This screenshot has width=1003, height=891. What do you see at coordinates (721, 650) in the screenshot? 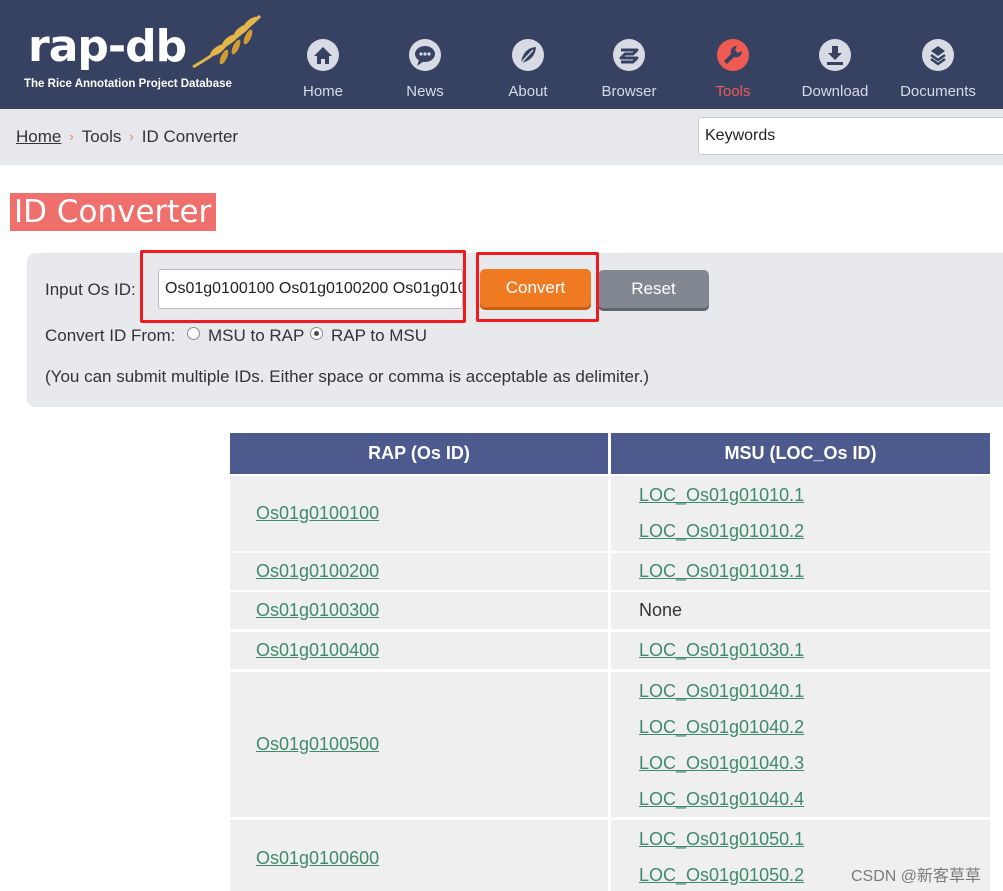
I see `msu-id-link: LOC_Os01g01030.1` at bounding box center [721, 650].